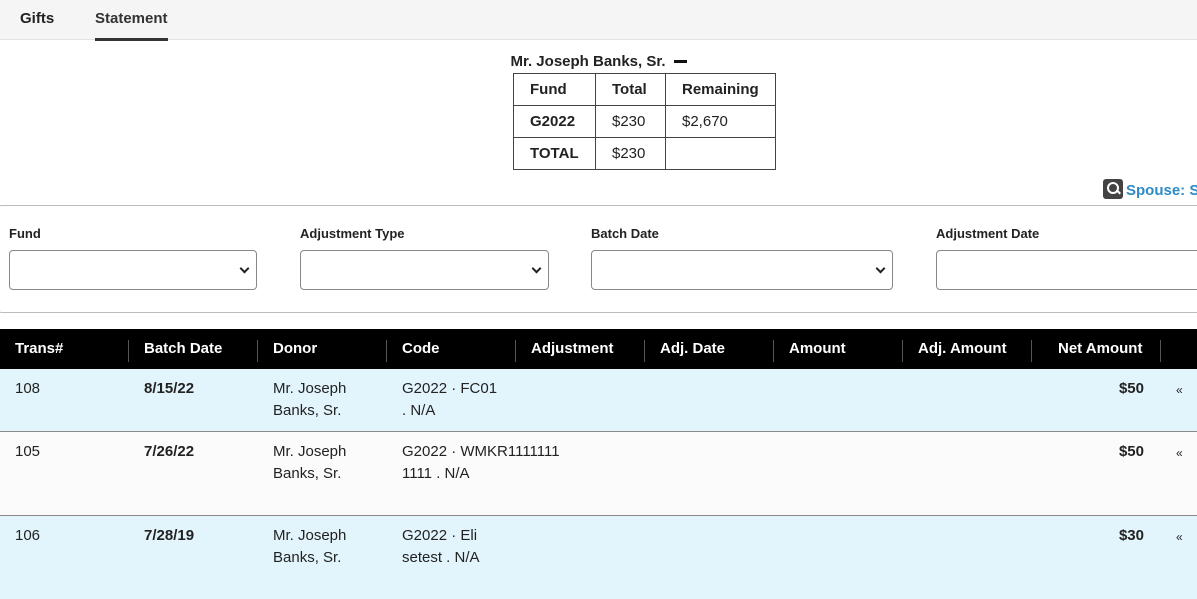 Image resolution: width=1197 pixels, height=599 pixels. What do you see at coordinates (450, 399) in the screenshot?
I see `gift-code: G2022 · FC01 . N/A` at bounding box center [450, 399].